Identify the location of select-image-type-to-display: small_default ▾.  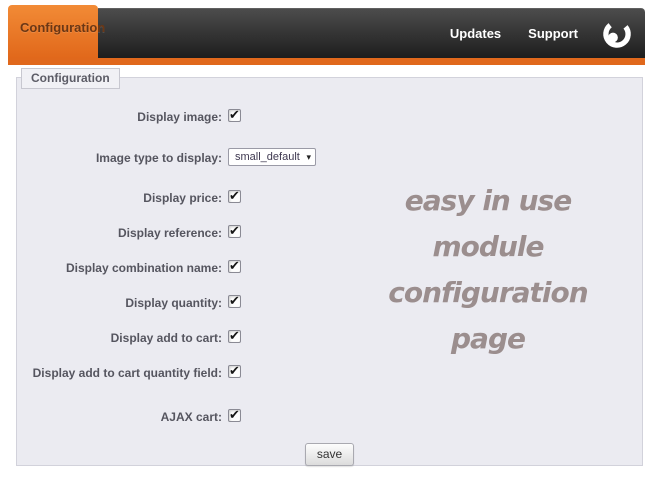
(272, 157).